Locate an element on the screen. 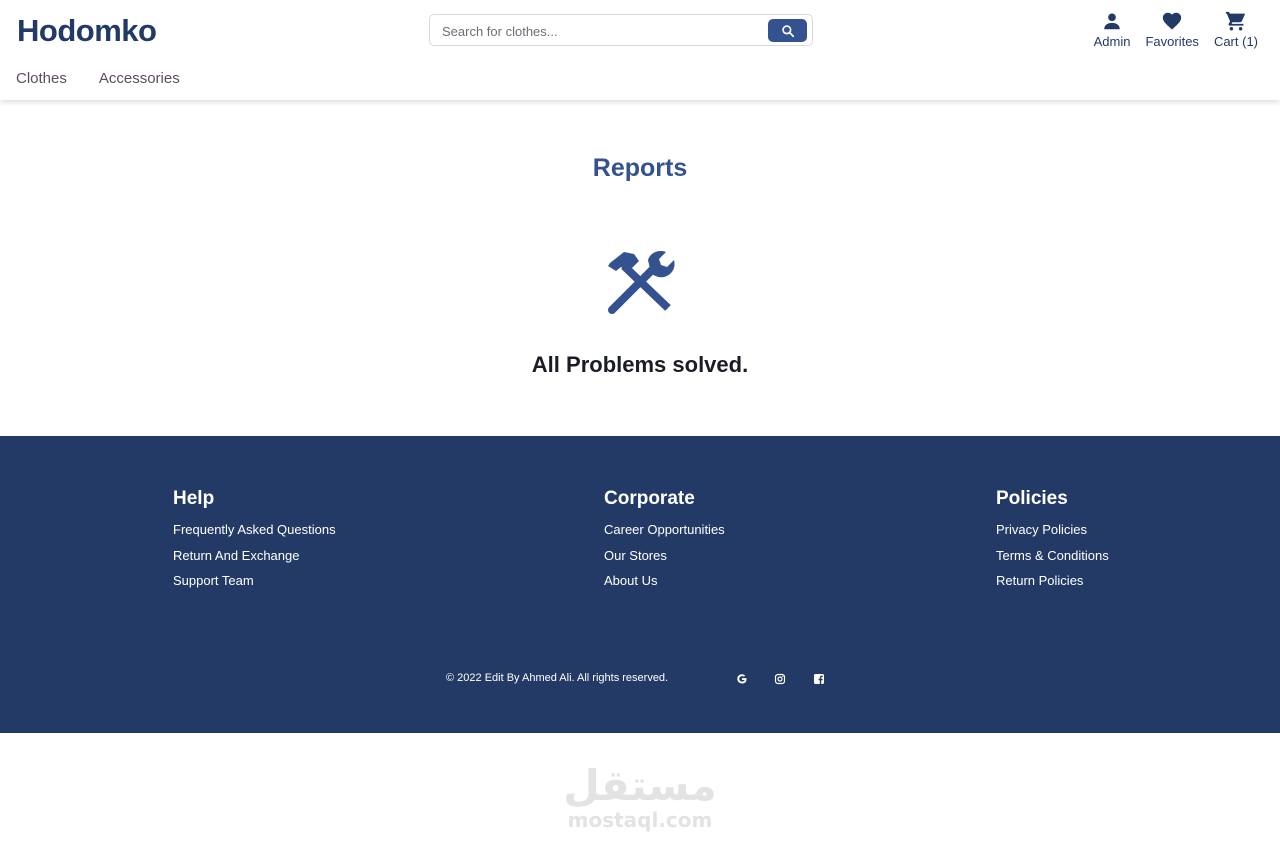 This screenshot has width=1280, height=856. user-icon is located at coordinates (1112, 21).